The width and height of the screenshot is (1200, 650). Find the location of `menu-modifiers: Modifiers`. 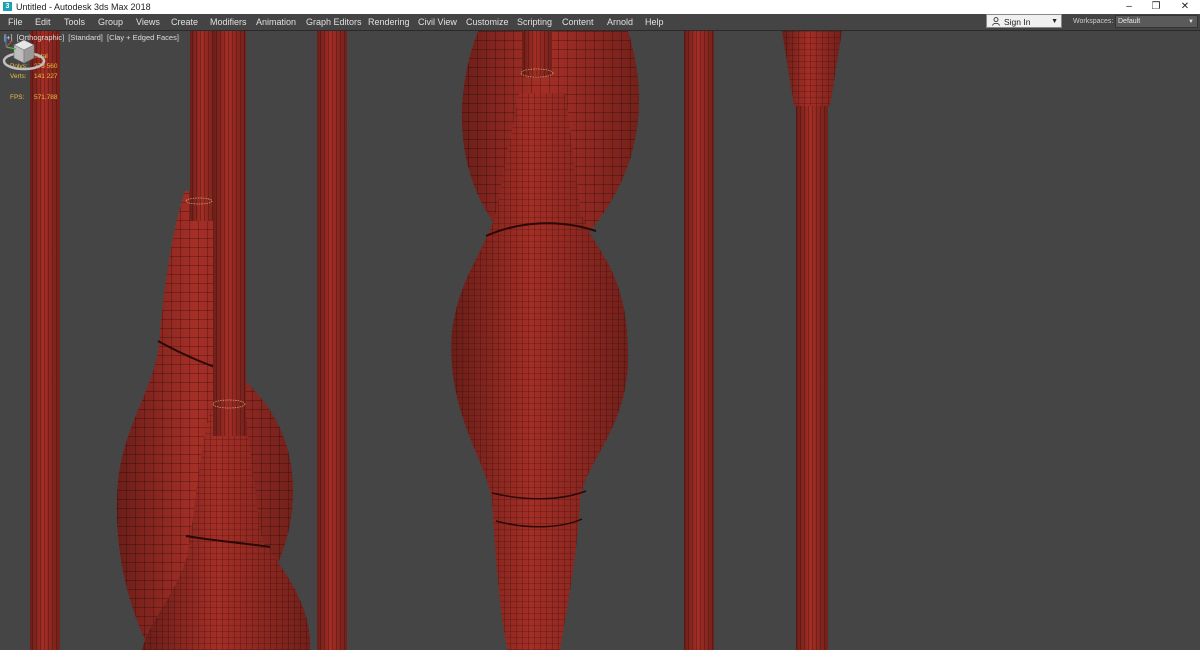

menu-modifiers: Modifiers is located at coordinates (228, 22).